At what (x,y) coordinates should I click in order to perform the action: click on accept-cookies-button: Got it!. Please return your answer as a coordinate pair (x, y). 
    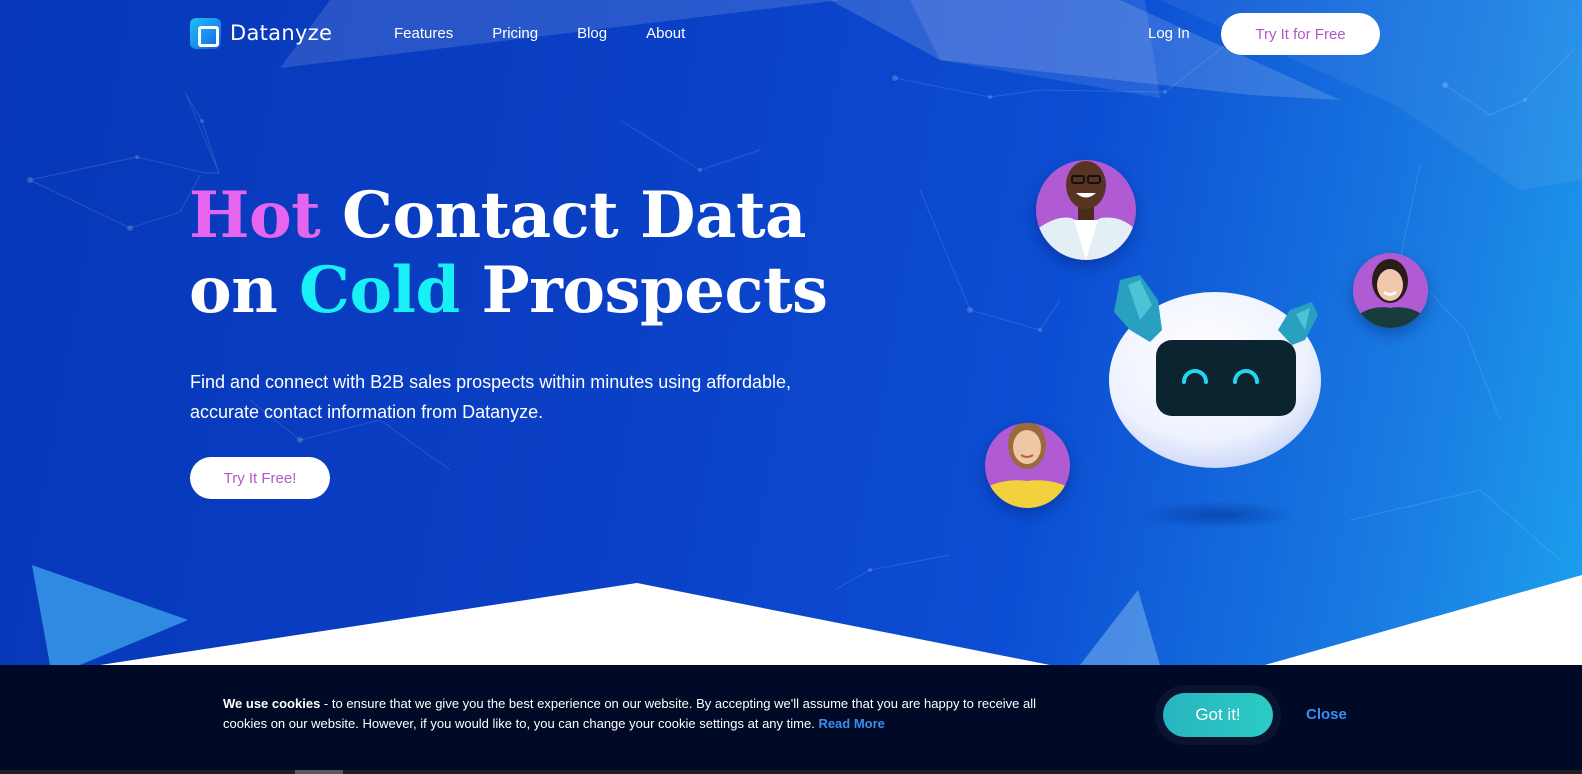
    Looking at the image, I should click on (1218, 715).